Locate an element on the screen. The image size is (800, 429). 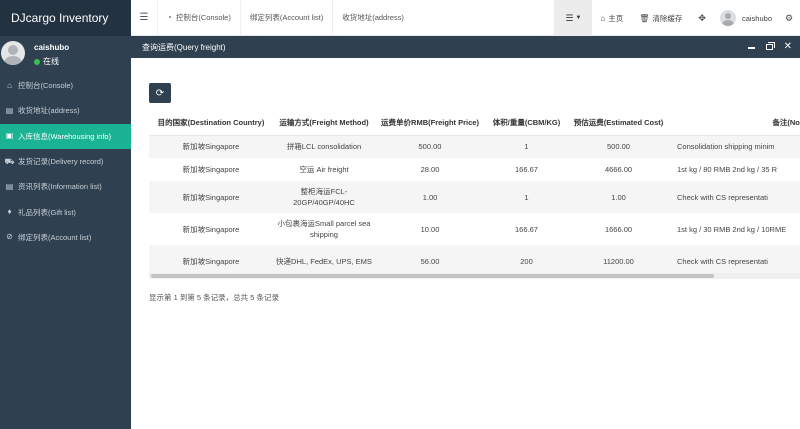
sidebar-item-information-list: ▤ 资讯列表(Information list) is located at coordinates (65, 186).